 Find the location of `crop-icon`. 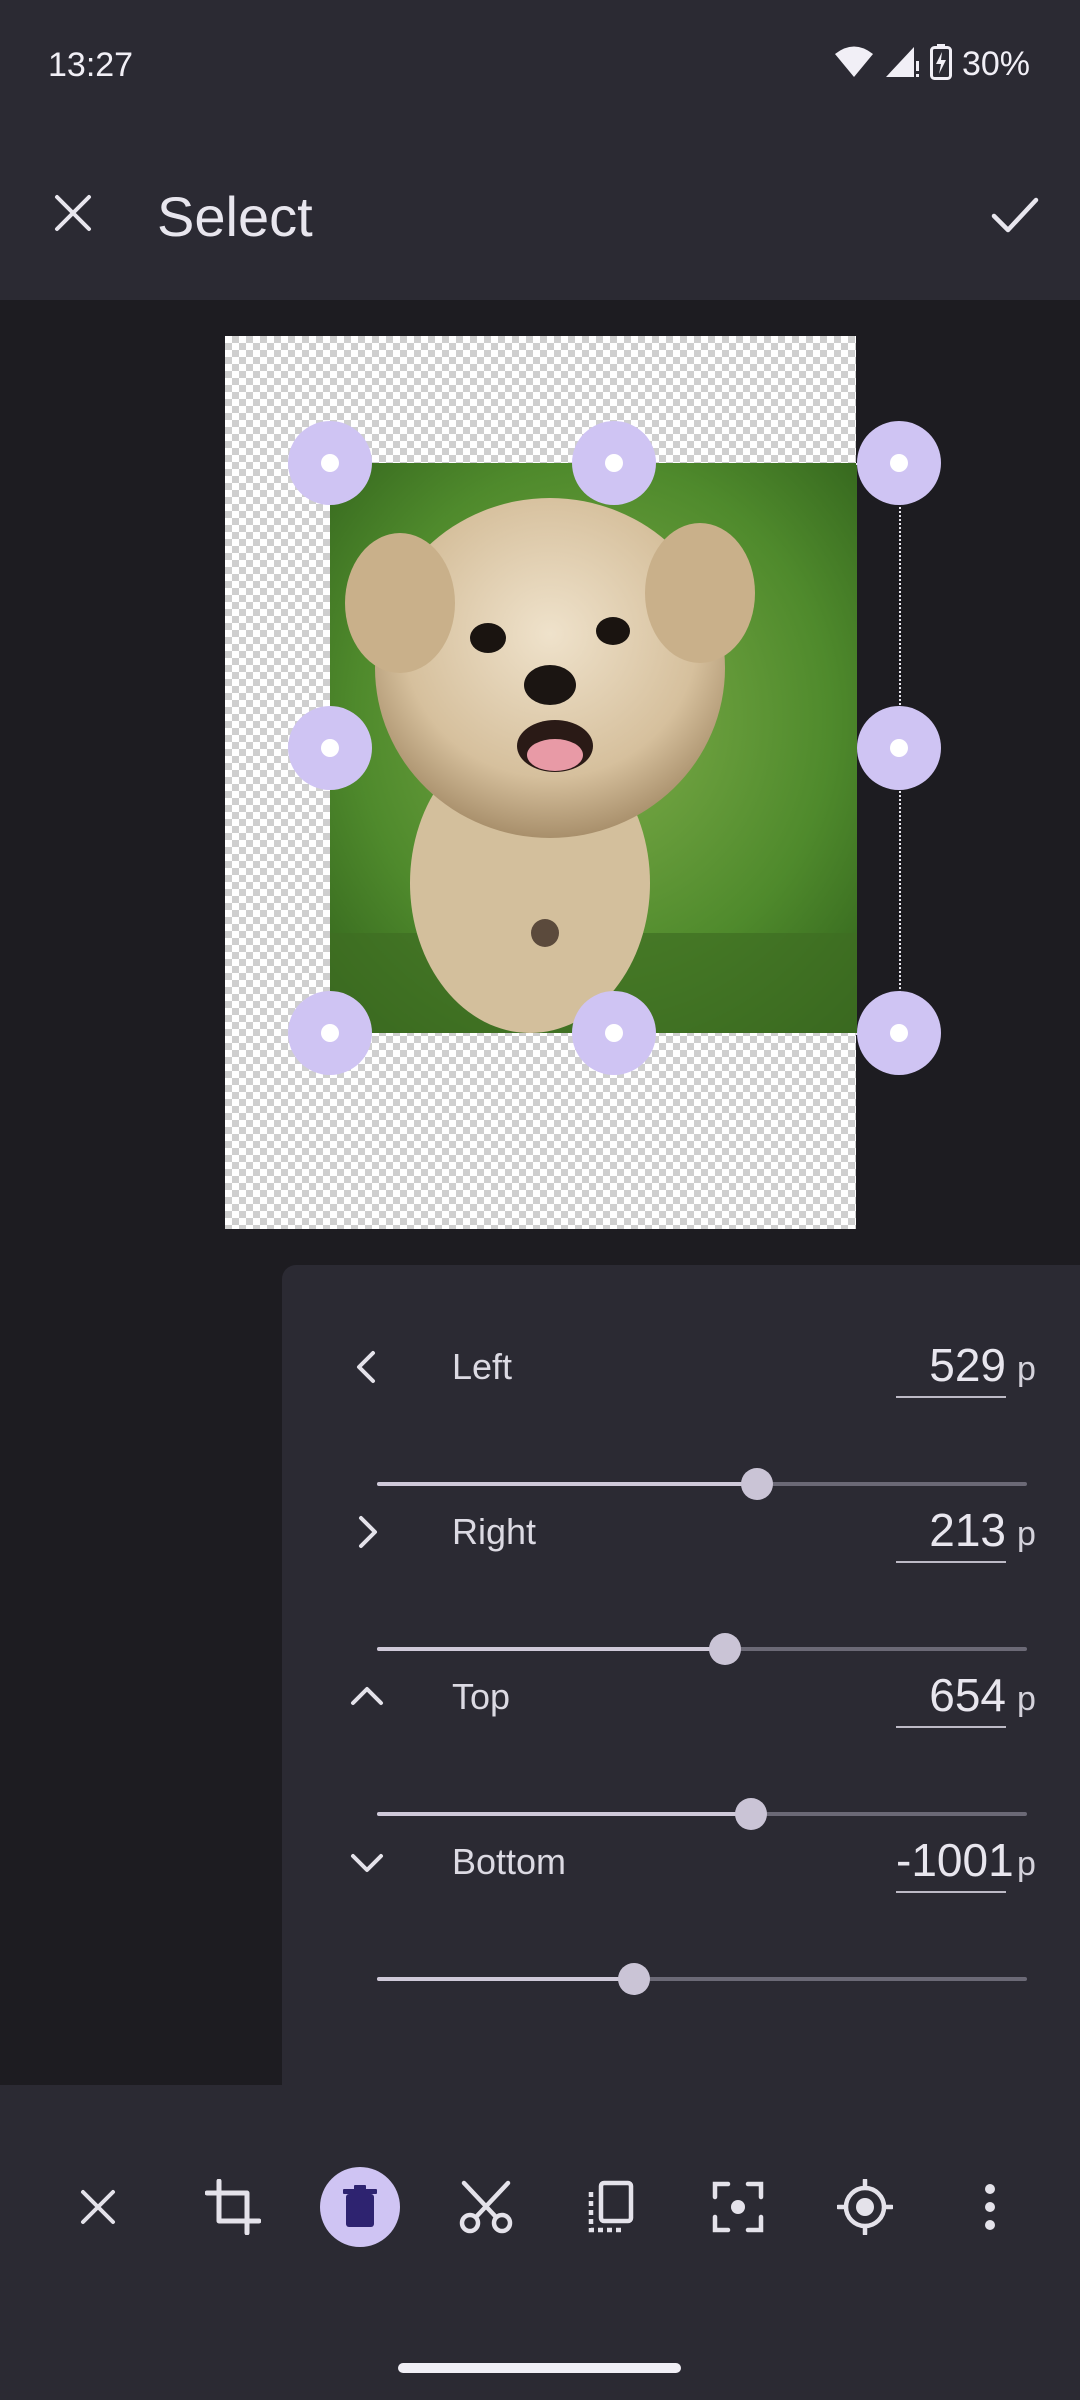

crop-icon is located at coordinates (233, 2207).